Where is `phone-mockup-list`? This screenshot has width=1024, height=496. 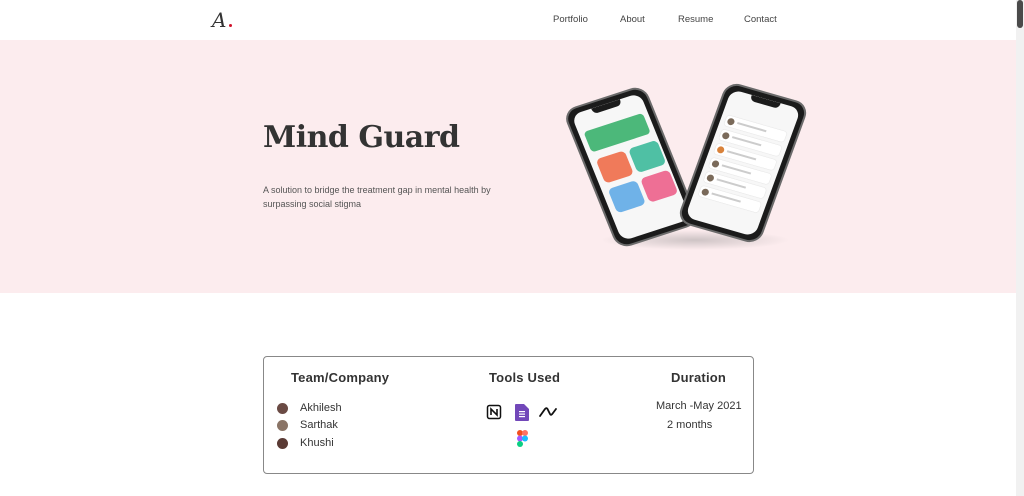 phone-mockup-list is located at coordinates (743, 163).